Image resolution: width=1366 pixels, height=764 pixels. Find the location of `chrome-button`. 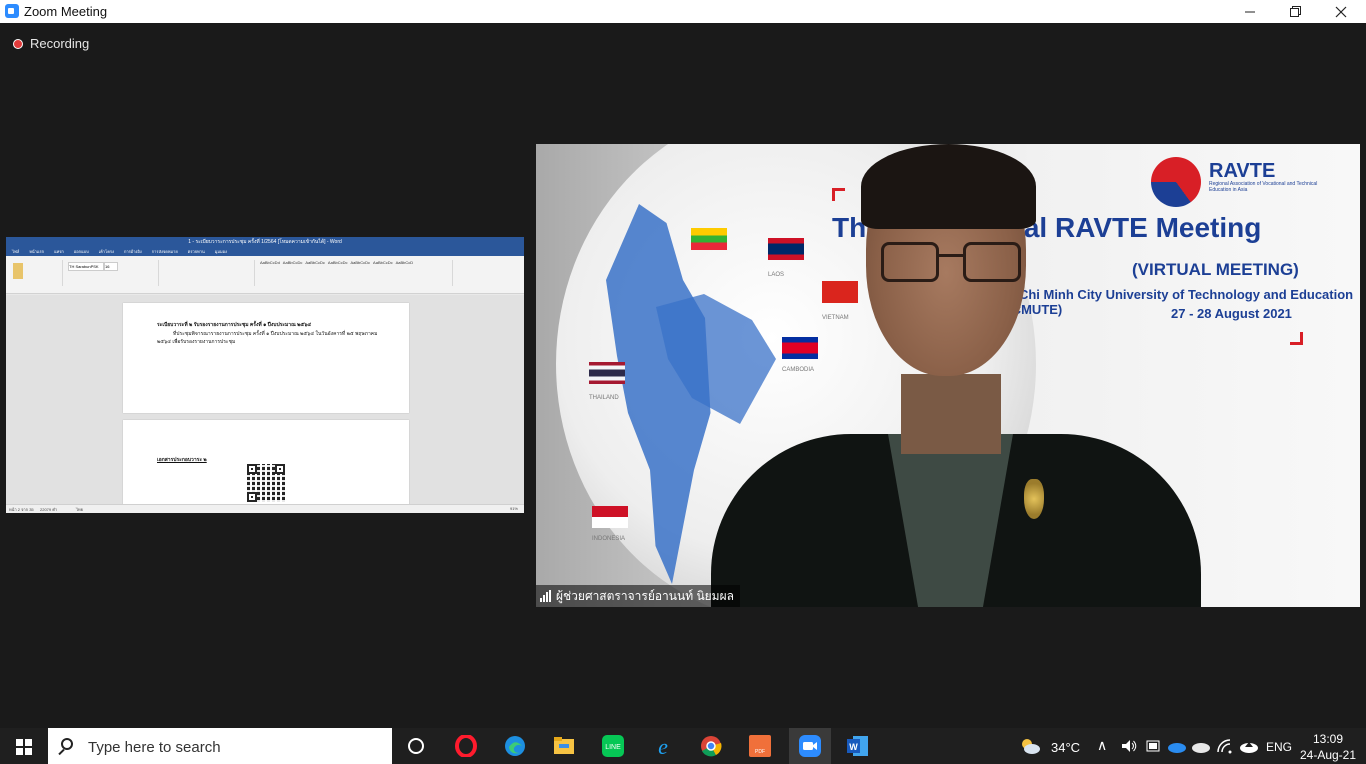

chrome-button is located at coordinates (711, 746).